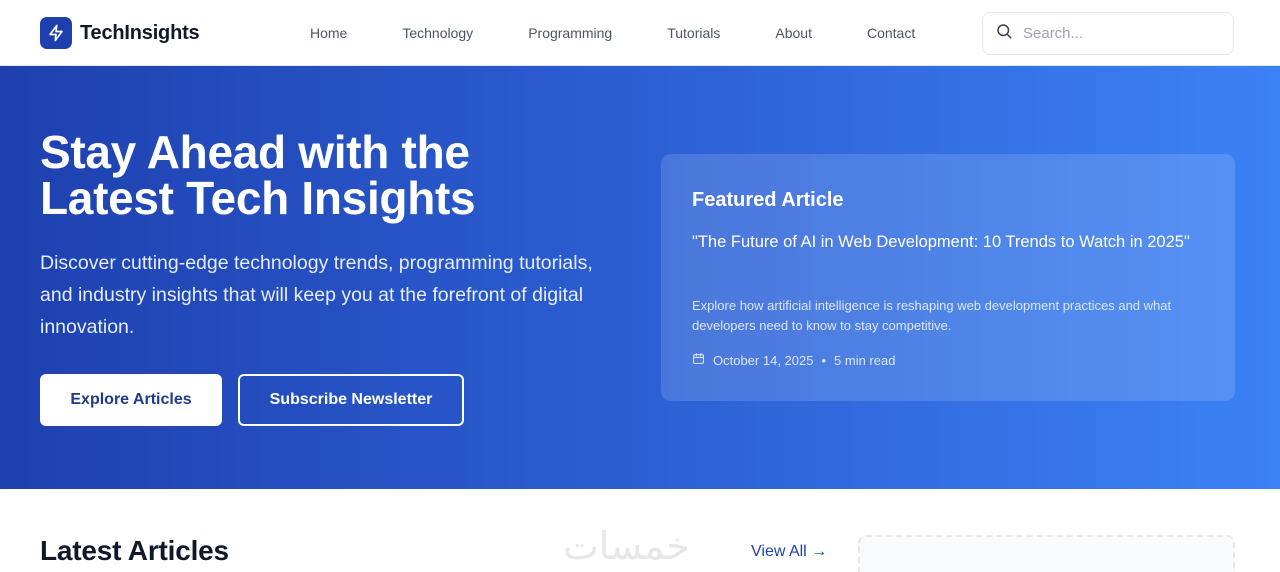 Image resolution: width=1280 pixels, height=572 pixels. I want to click on latest-articles-title: Latest Articles, so click(134, 550).